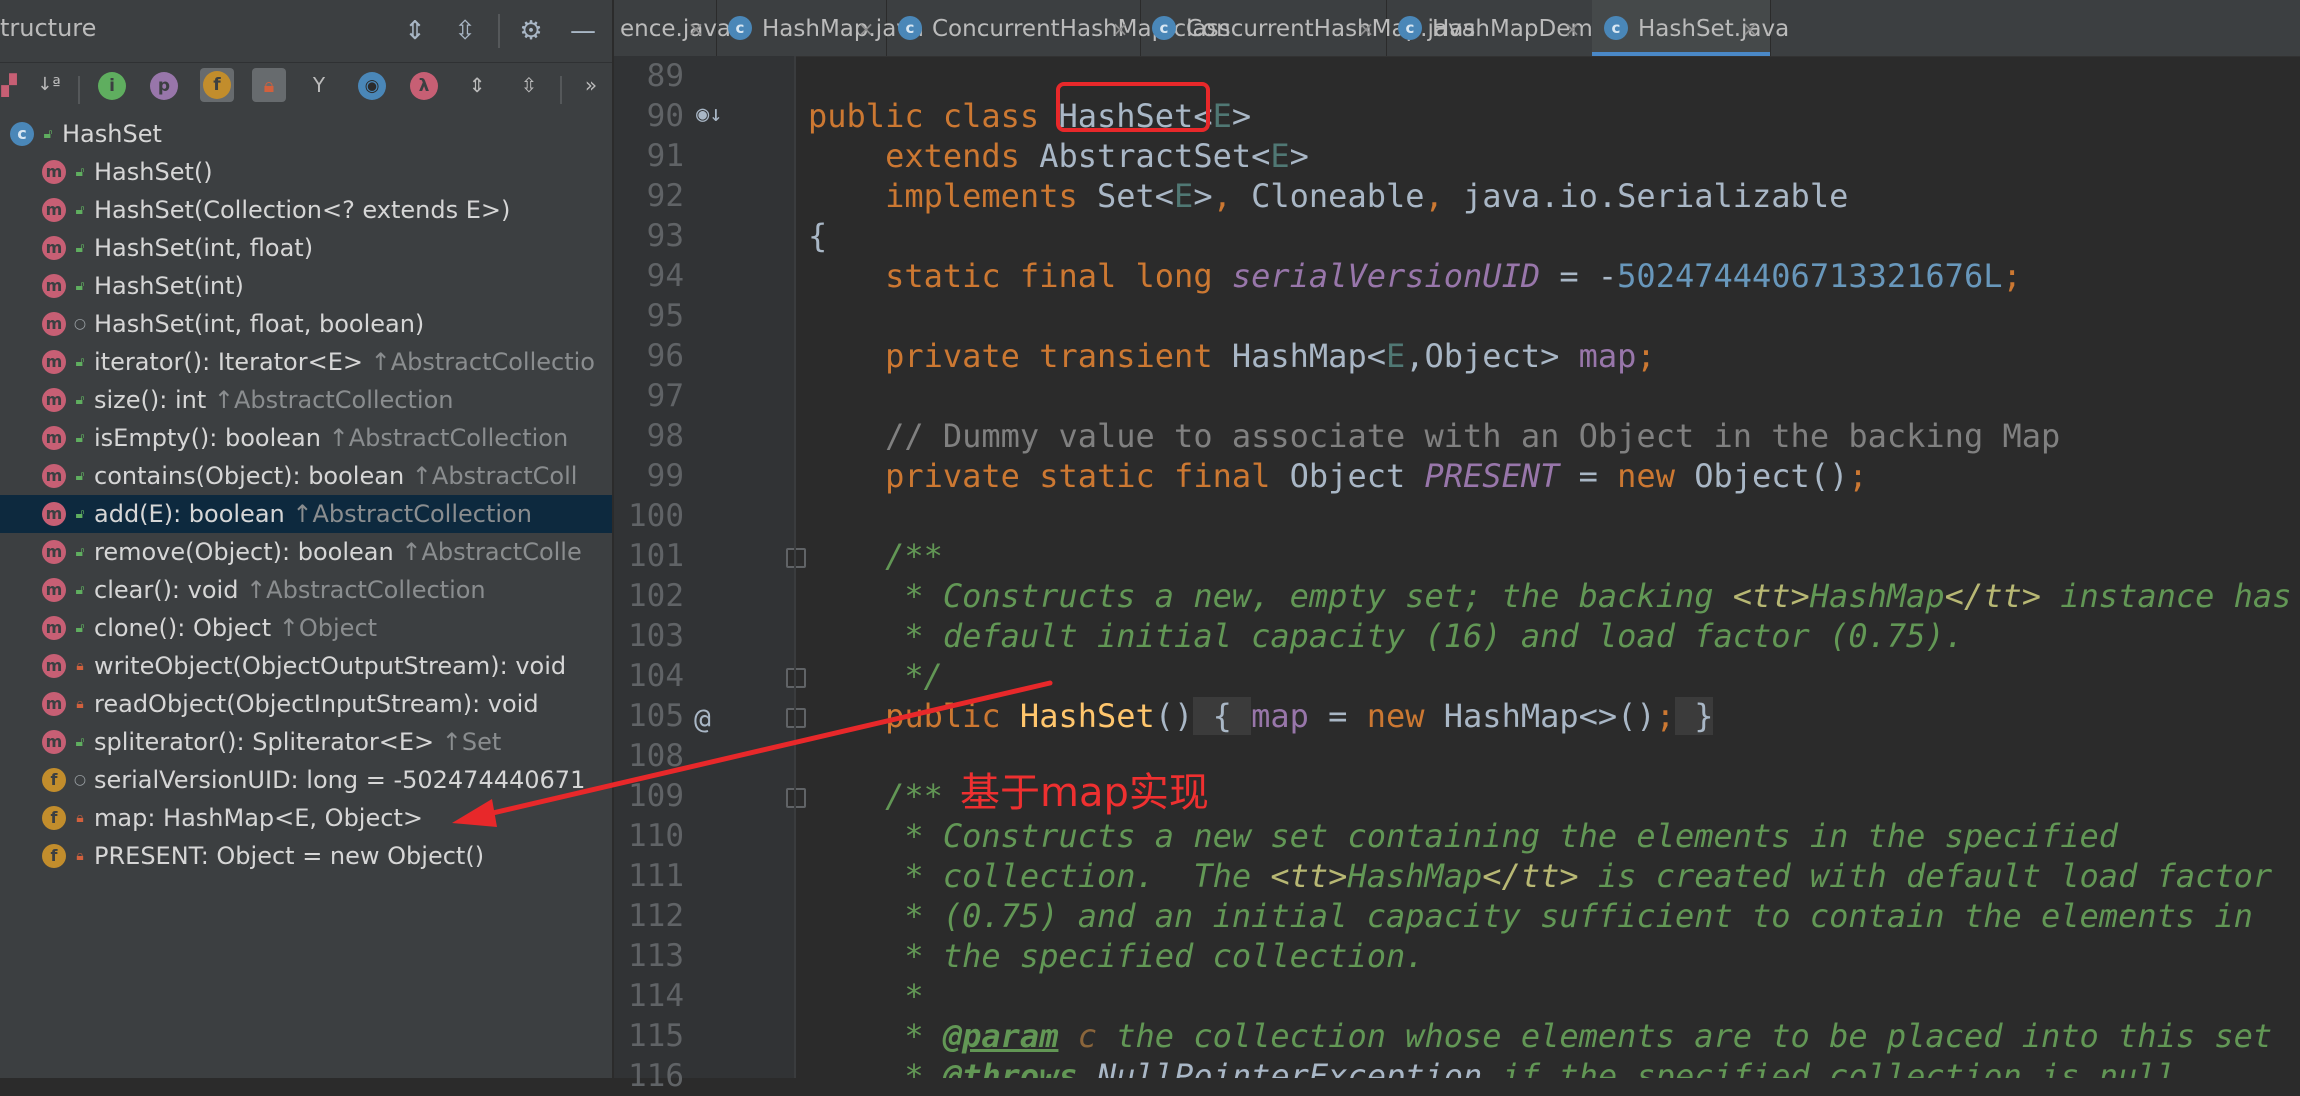 The width and height of the screenshot is (2300, 1096). What do you see at coordinates (80, 818) in the screenshot?
I see `private-lock-icon: 🔒︎` at bounding box center [80, 818].